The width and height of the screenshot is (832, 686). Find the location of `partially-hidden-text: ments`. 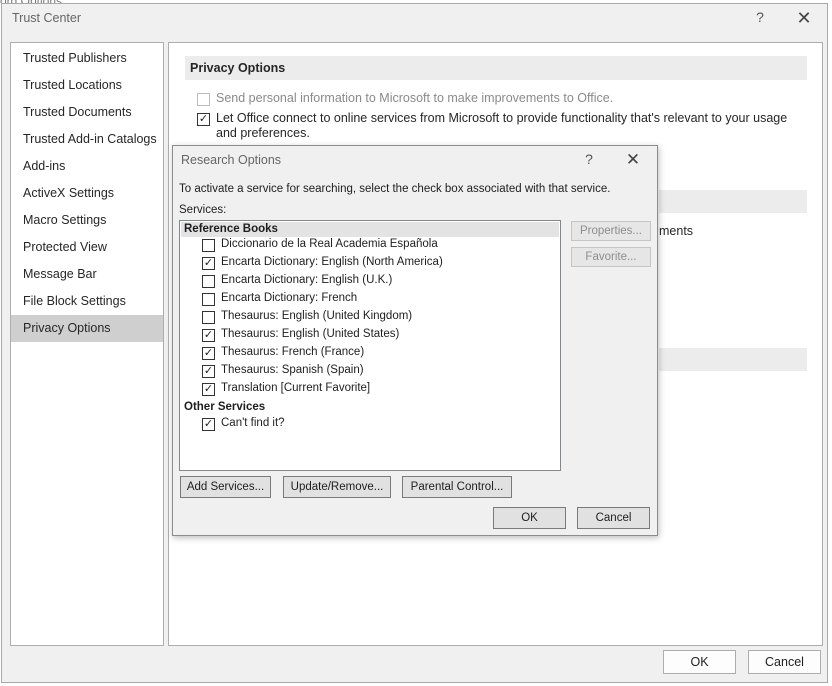

partially-hidden-text: ments is located at coordinates (676, 231).